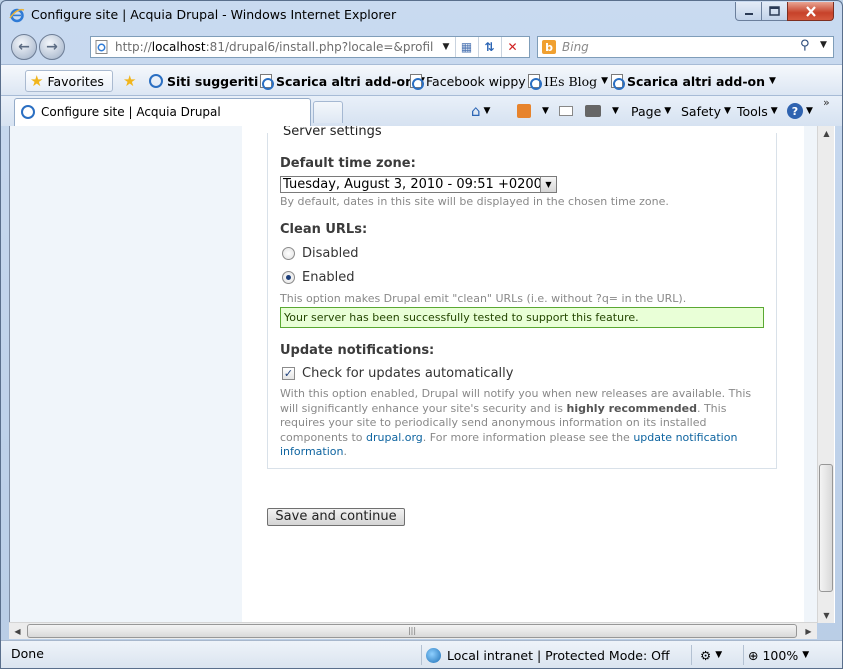 Image resolution: width=843 pixels, height=669 pixels. I want to click on help-button: ? ▼, so click(800, 111).